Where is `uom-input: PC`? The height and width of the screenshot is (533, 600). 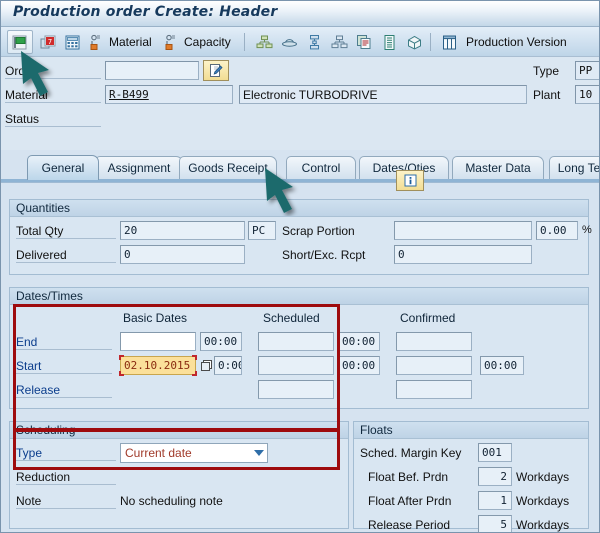 uom-input: PC is located at coordinates (262, 230).